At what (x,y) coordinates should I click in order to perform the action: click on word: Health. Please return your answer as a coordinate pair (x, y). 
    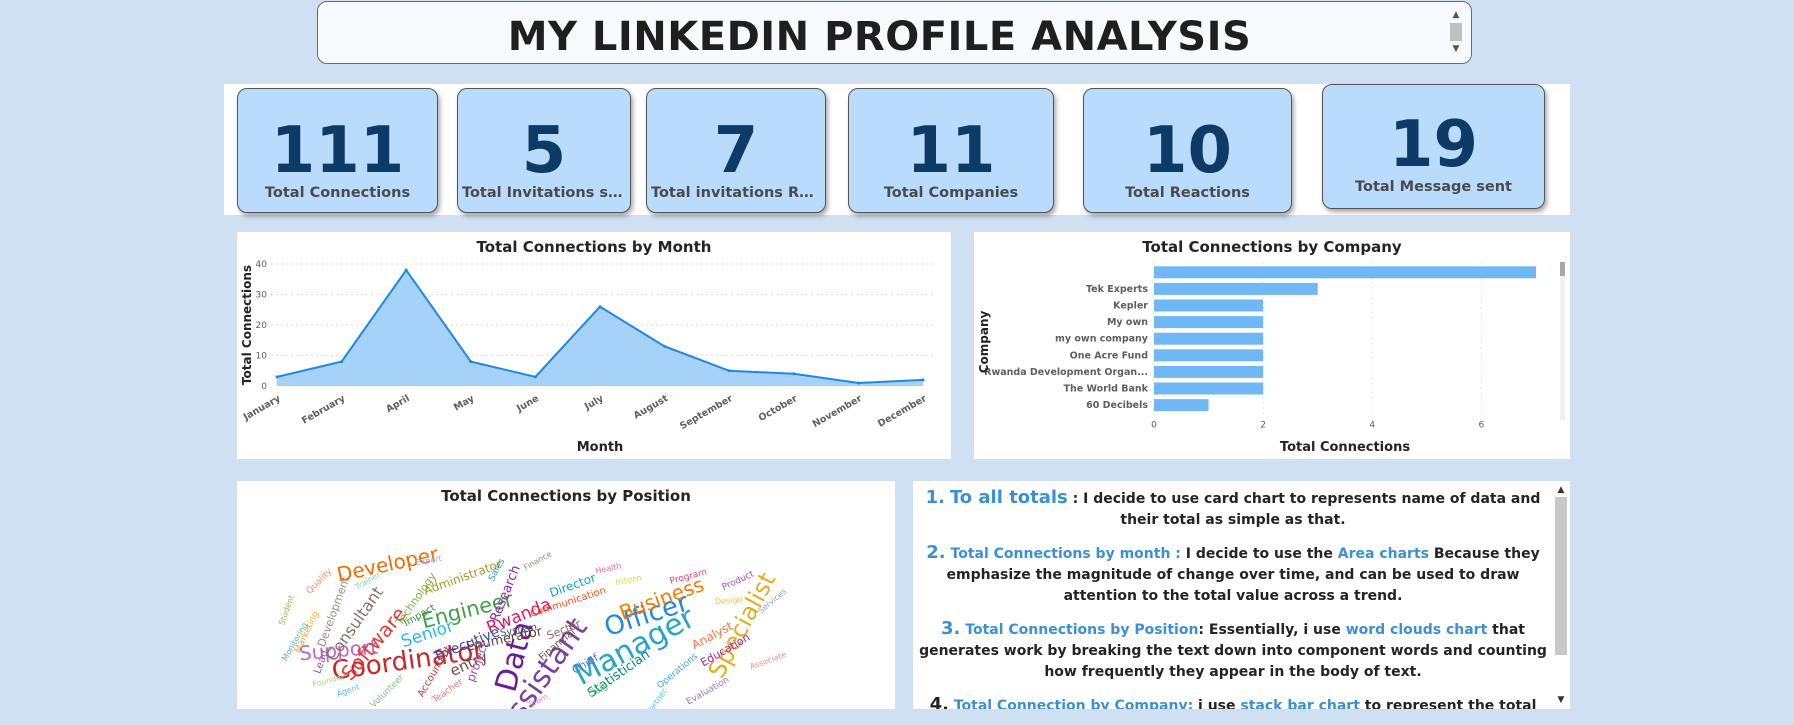
    Looking at the image, I should click on (609, 568).